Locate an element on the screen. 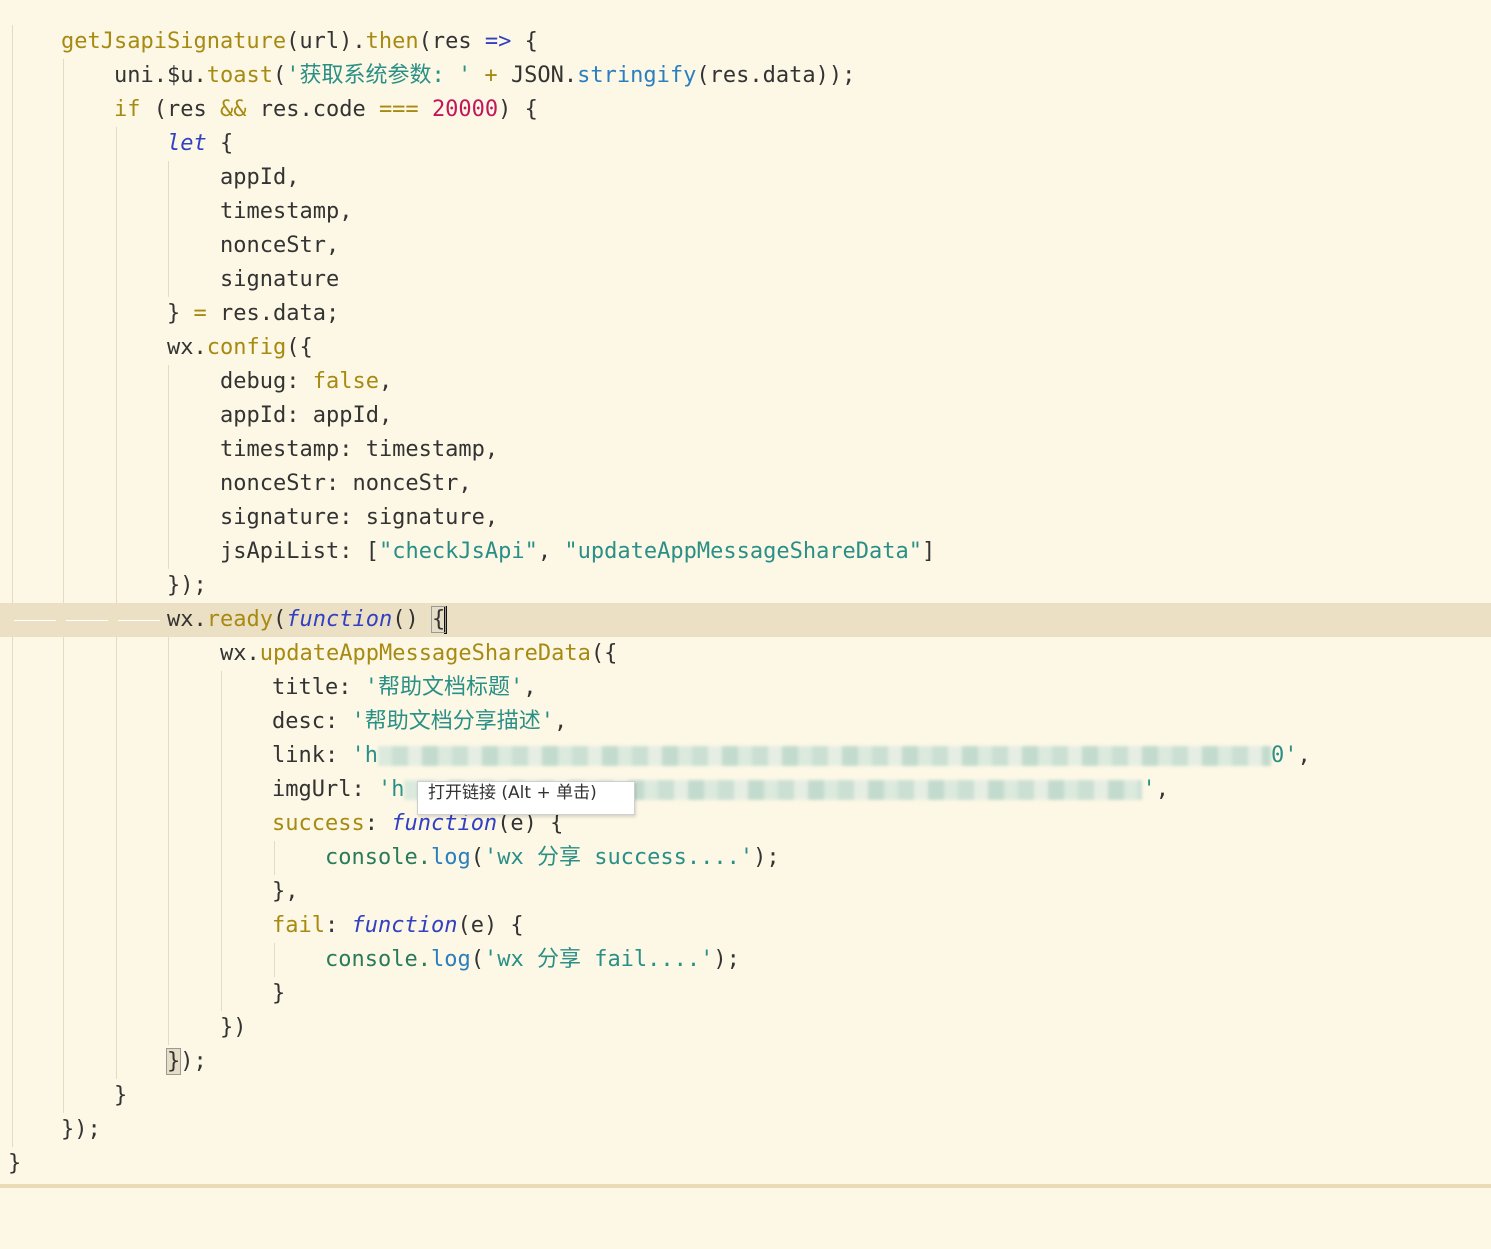  token: === is located at coordinates (398, 109).